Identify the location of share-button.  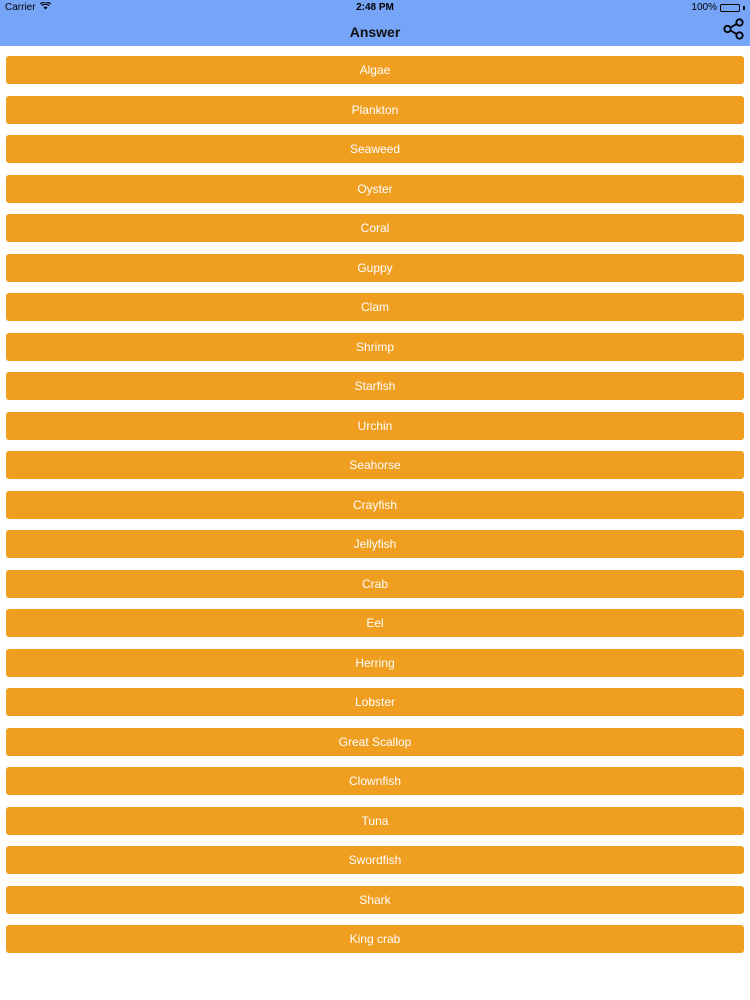
(734, 31).